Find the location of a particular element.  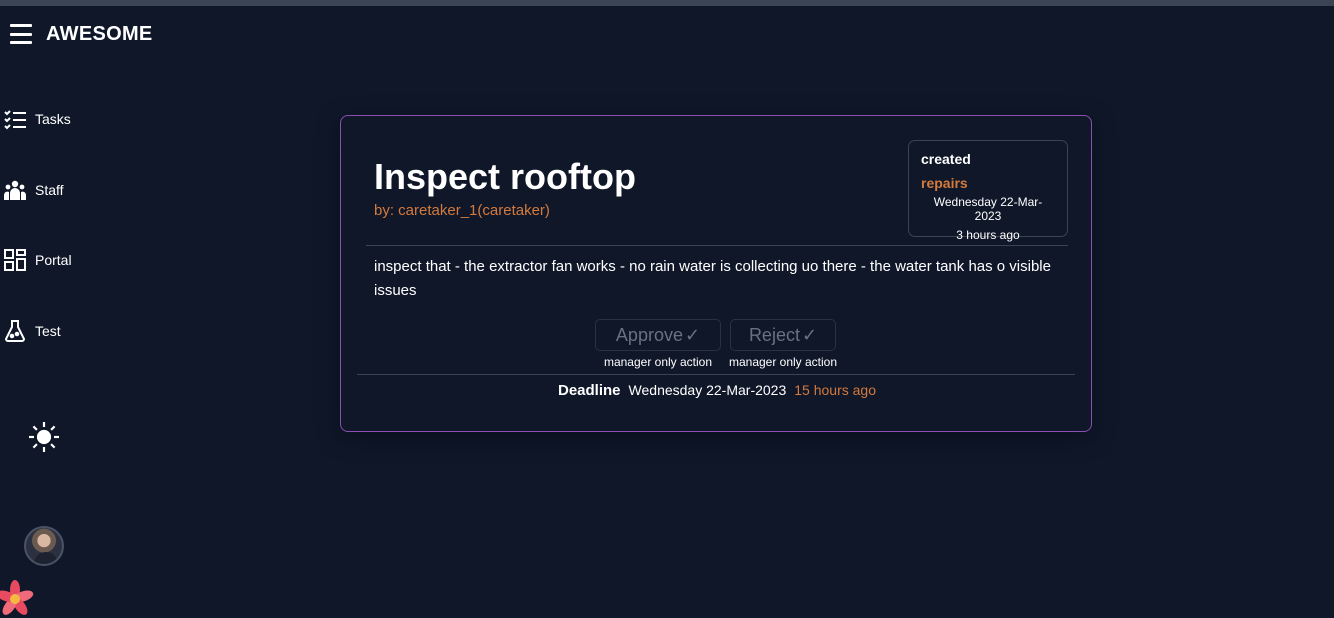

deadline-date: Wednesday 22-Mar-2023 is located at coordinates (707, 390).